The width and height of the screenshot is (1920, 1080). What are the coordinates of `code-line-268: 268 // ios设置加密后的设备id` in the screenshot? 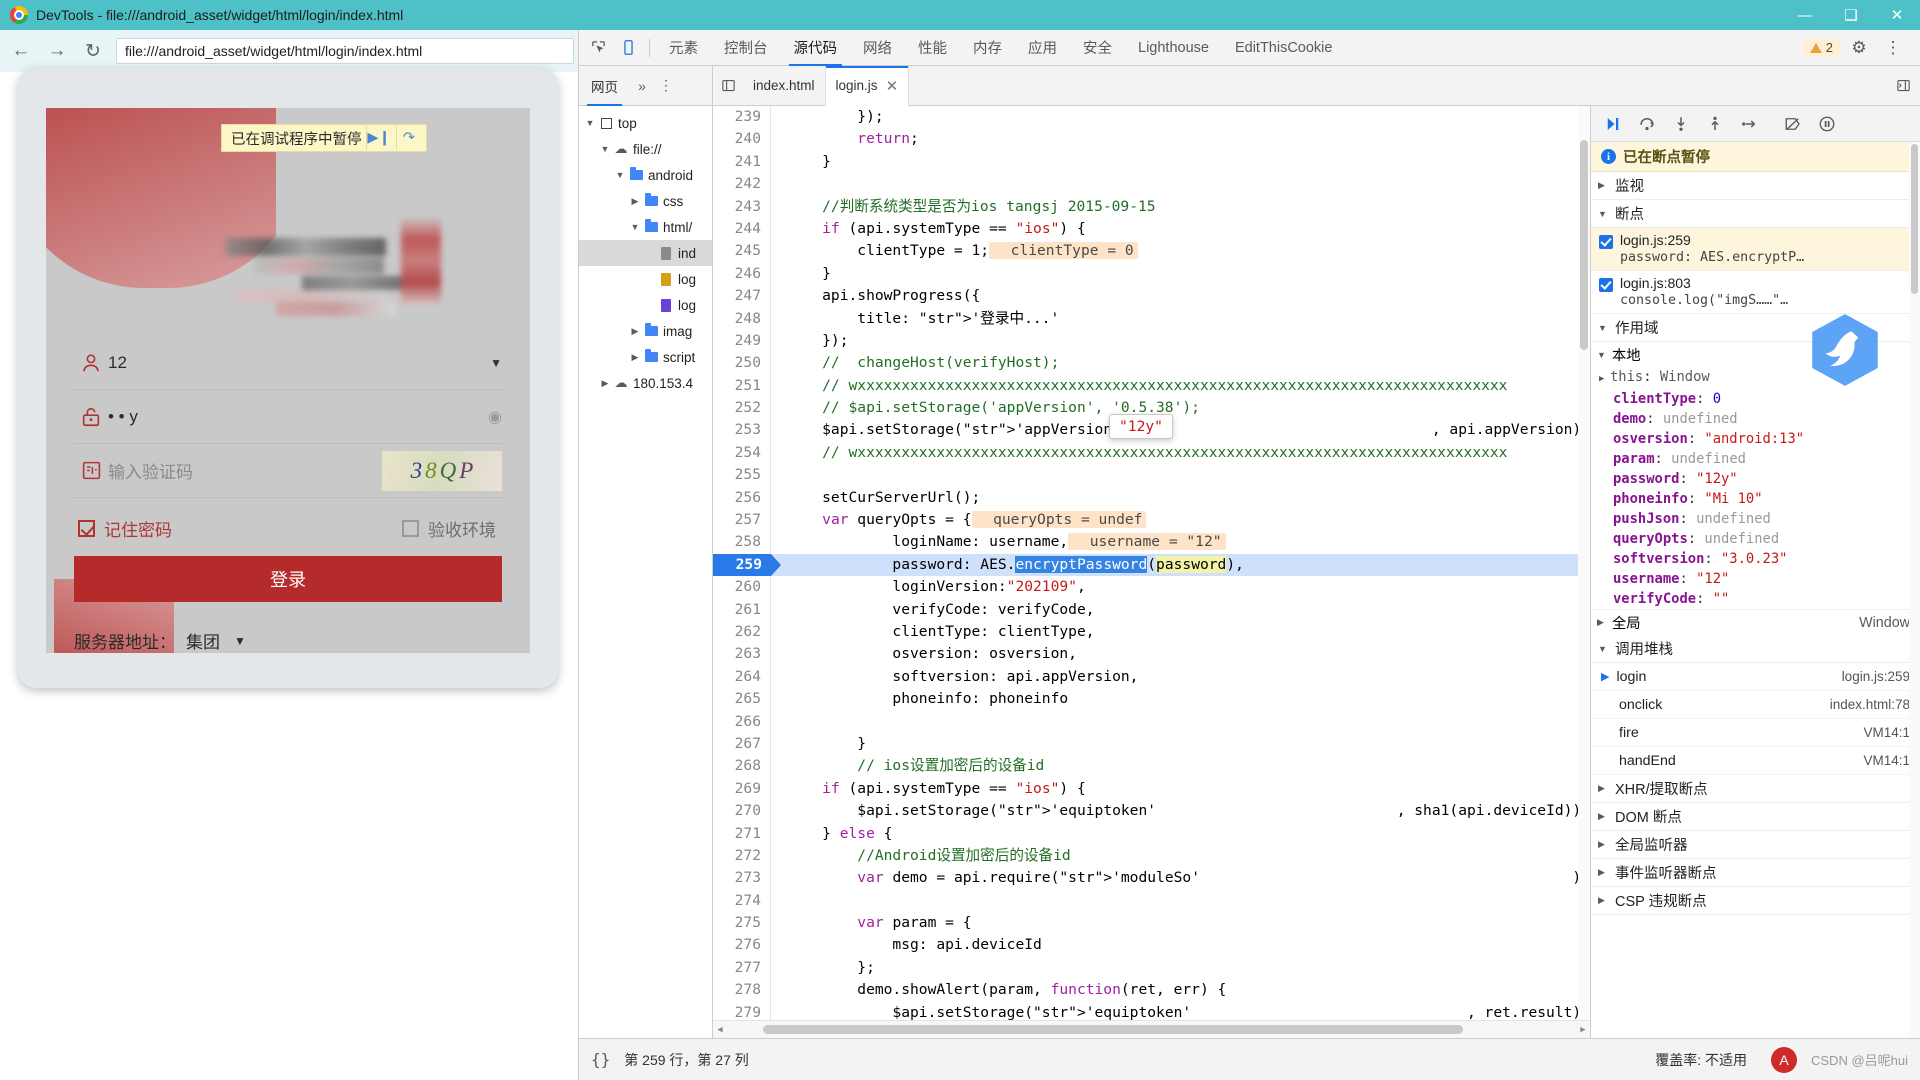 It's located at (1151, 766).